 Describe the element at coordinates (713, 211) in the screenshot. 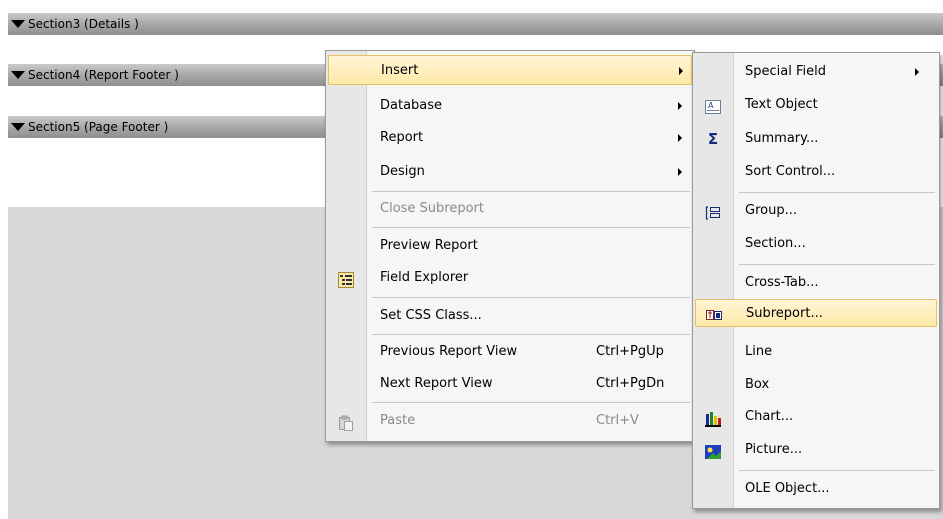

I see `group-icon` at that location.